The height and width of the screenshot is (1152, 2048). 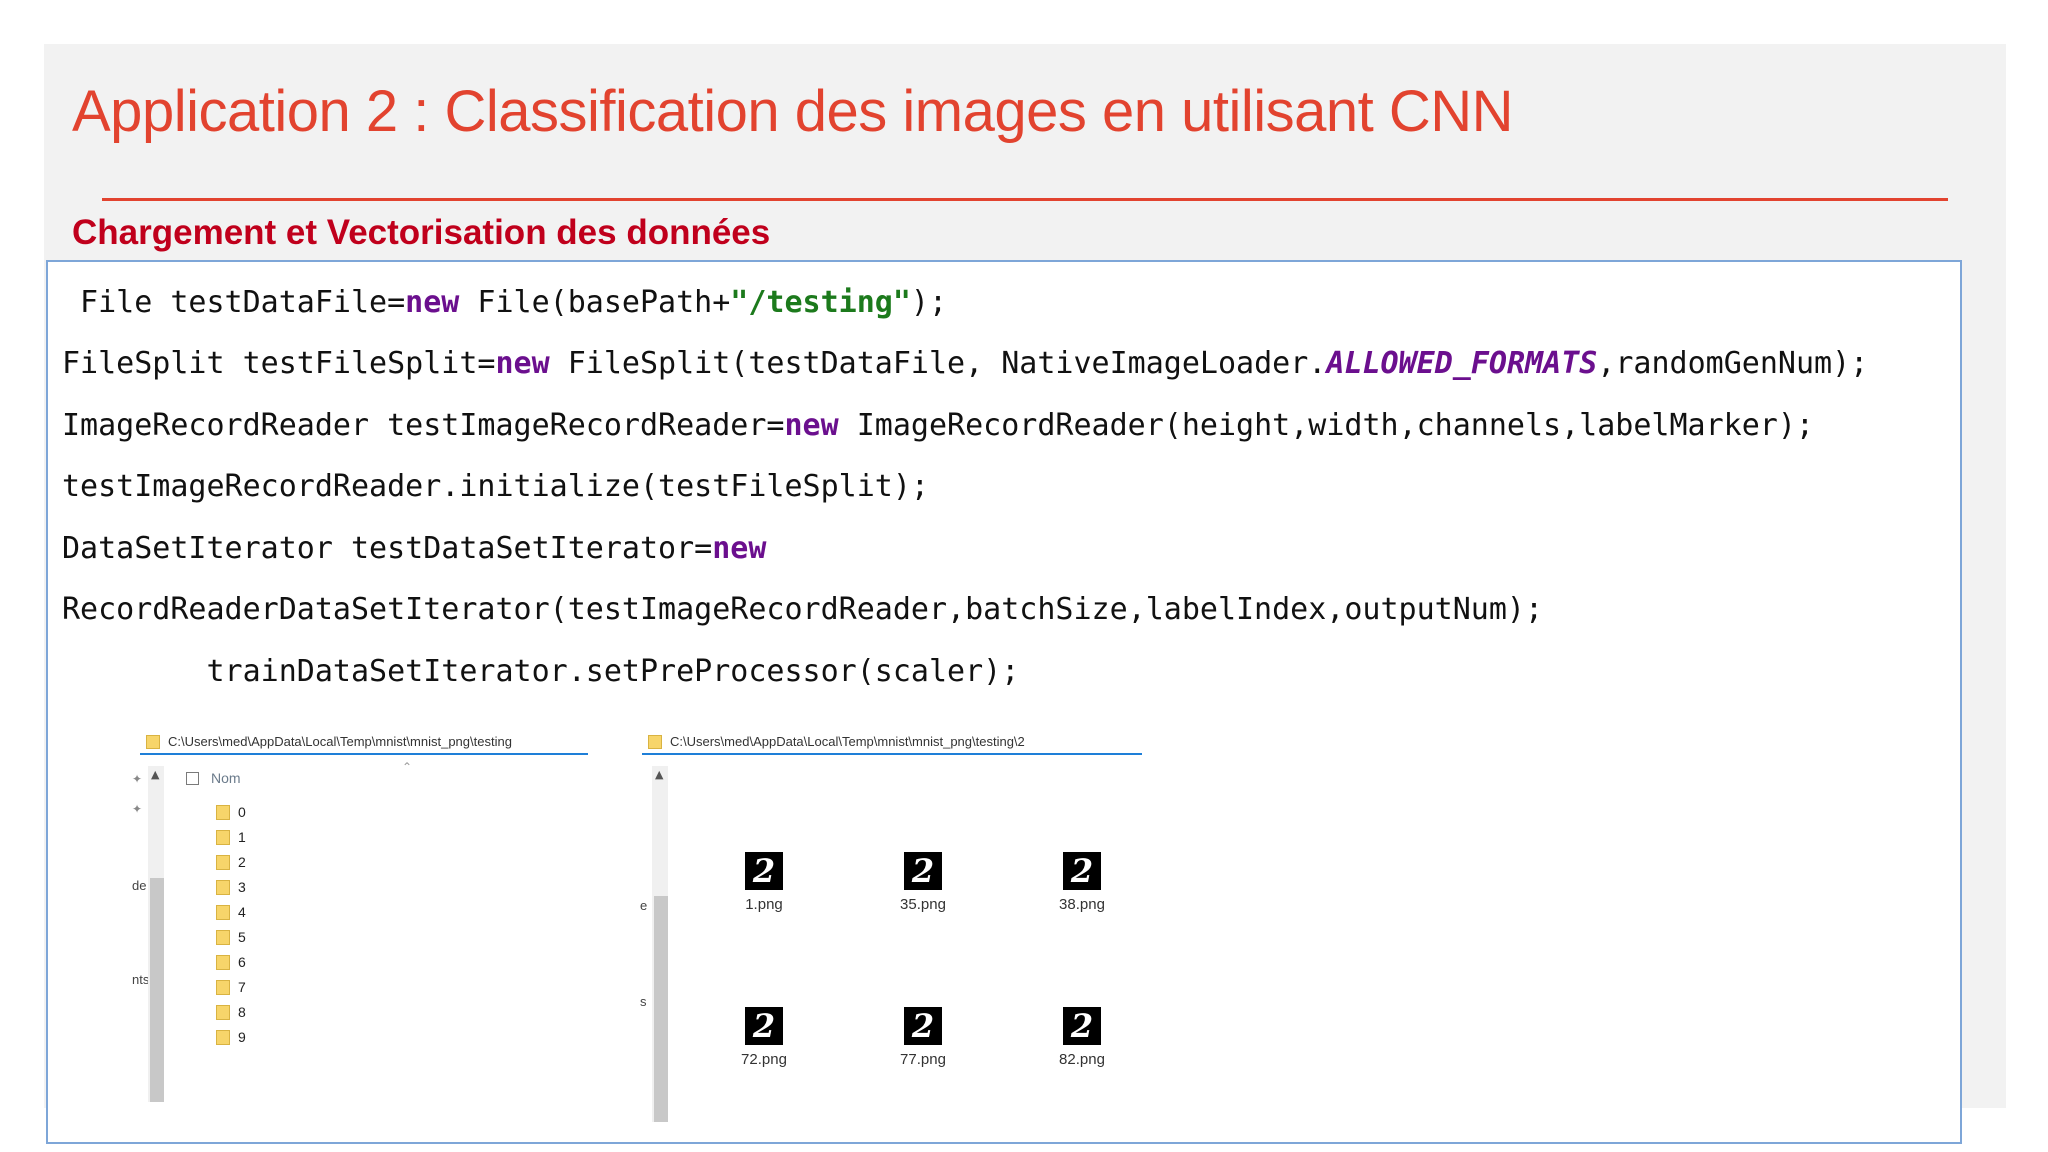 What do you see at coordinates (1733, 363) in the screenshot?
I see `code-text: ,randomGenNum);` at bounding box center [1733, 363].